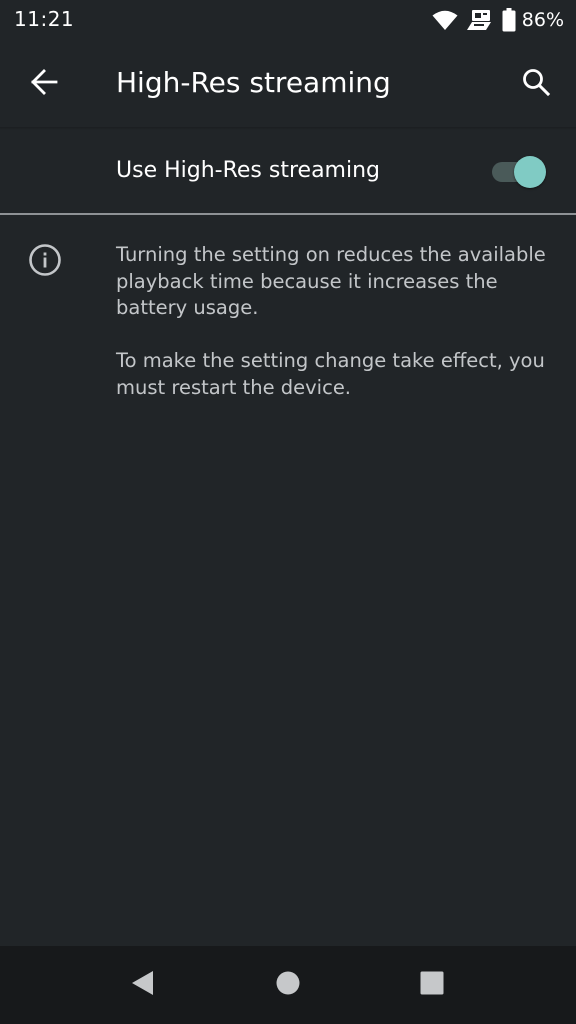 Image resolution: width=576 pixels, height=1024 pixels. I want to click on search-button, so click(536, 84).